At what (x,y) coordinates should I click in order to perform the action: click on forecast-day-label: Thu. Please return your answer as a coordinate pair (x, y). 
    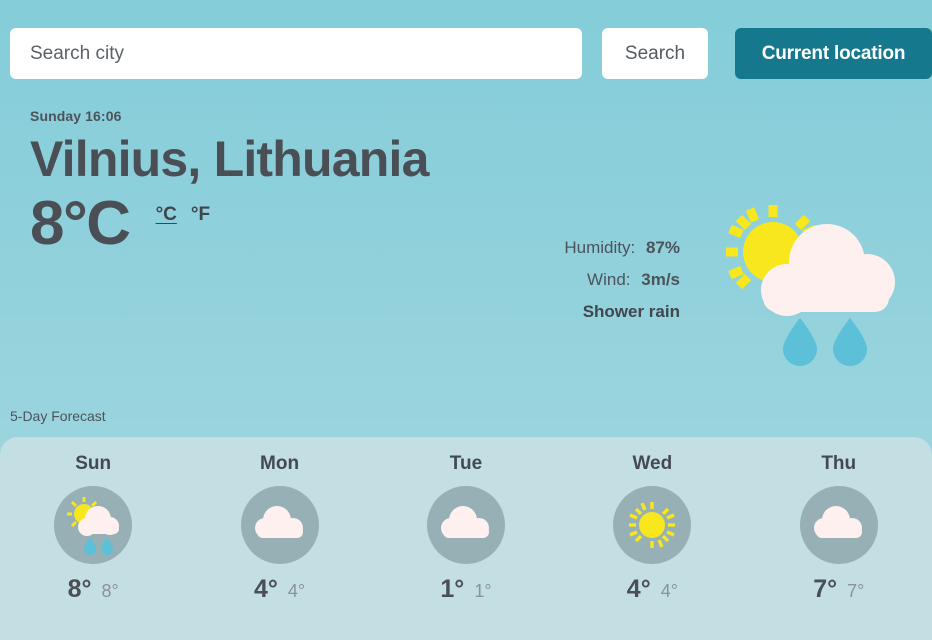
    Looking at the image, I should click on (839, 463).